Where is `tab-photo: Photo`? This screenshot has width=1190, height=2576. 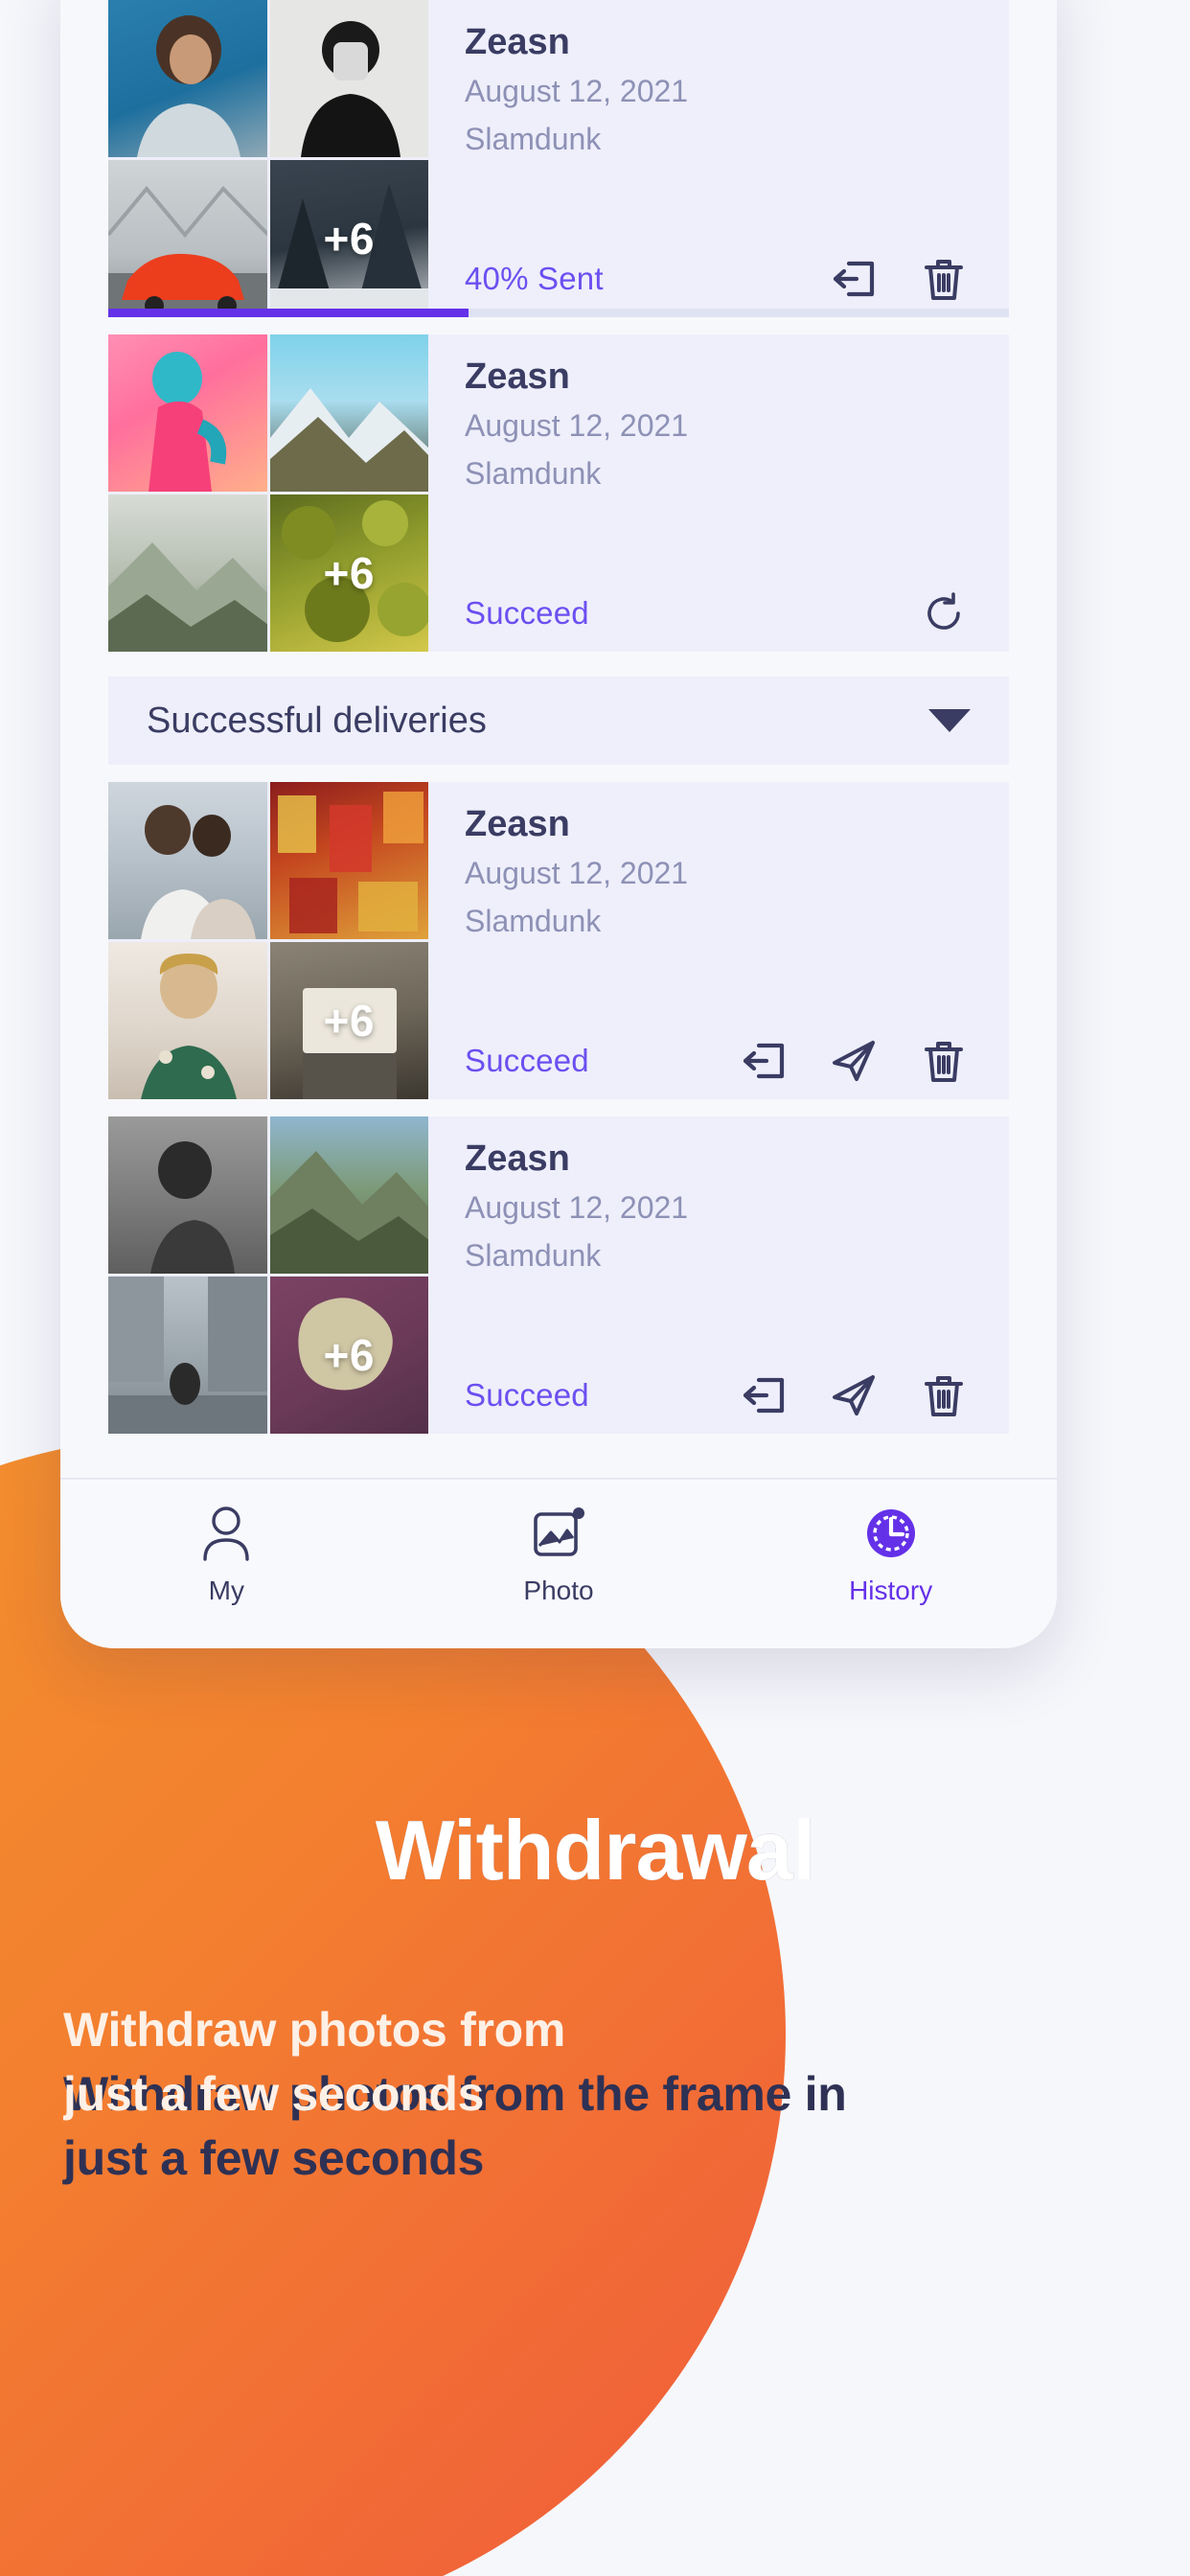
tab-photo: Photo is located at coordinates (559, 1555).